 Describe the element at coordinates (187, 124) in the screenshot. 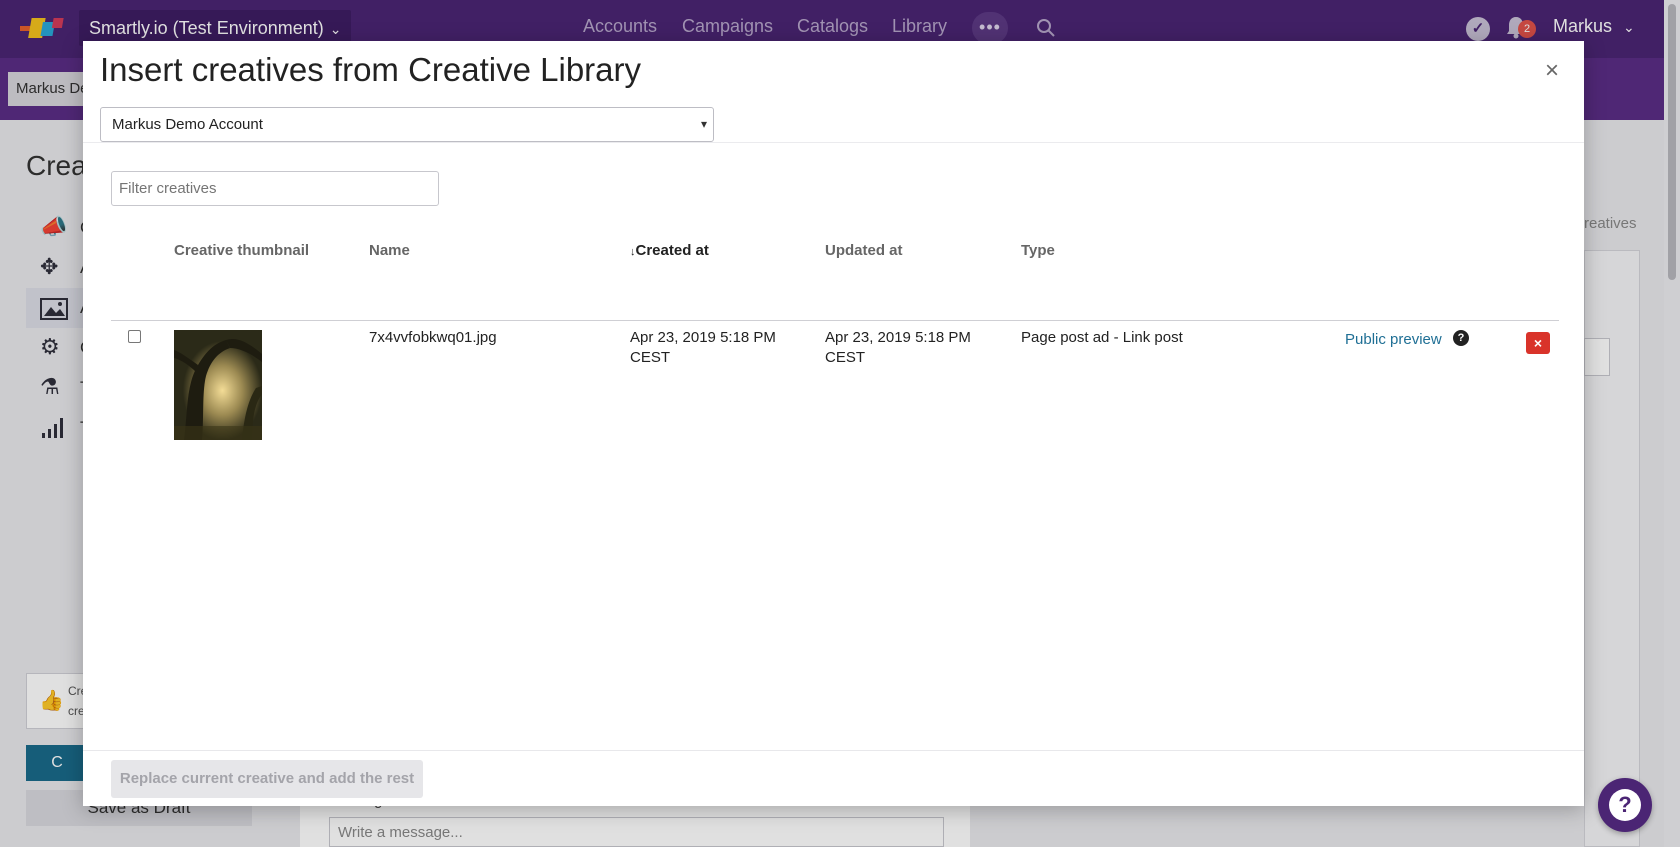

I see `account-select-value: Markus Demo Account` at that location.